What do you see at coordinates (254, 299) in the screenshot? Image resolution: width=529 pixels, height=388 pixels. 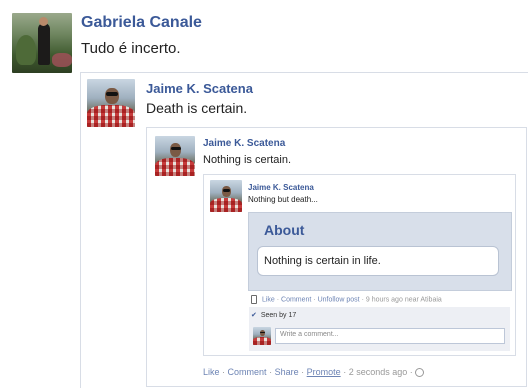 I see `mobile-icon` at bounding box center [254, 299].